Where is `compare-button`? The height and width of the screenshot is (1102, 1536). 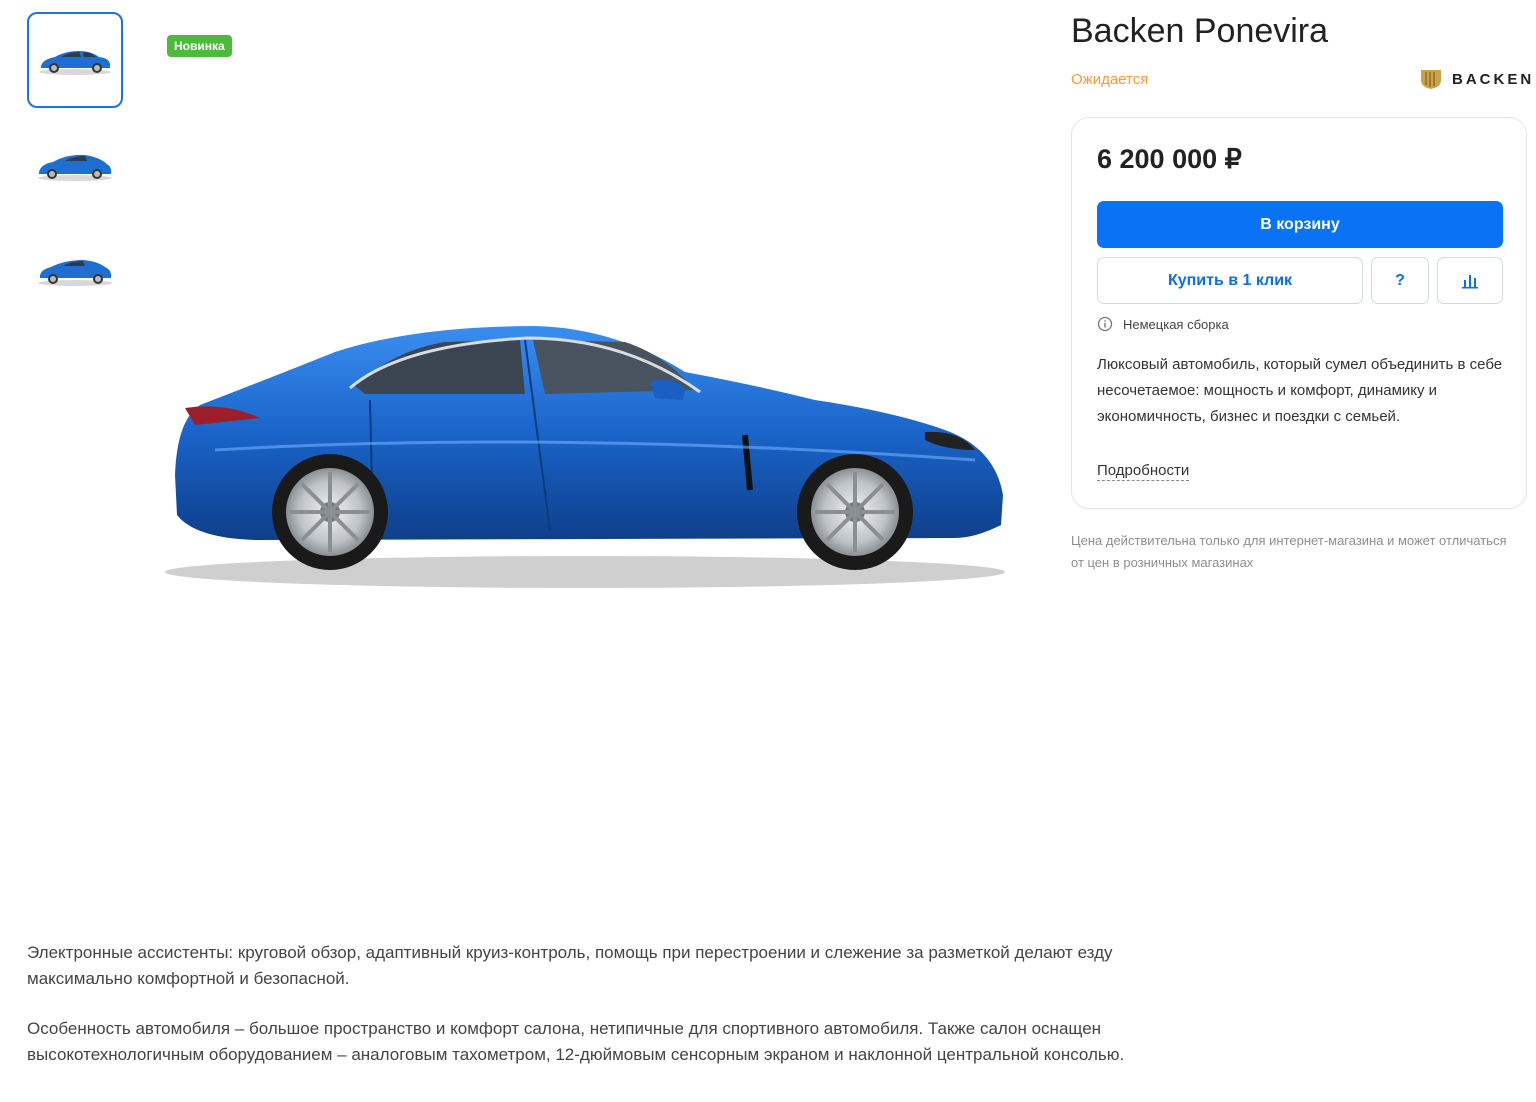
compare-button is located at coordinates (1470, 280).